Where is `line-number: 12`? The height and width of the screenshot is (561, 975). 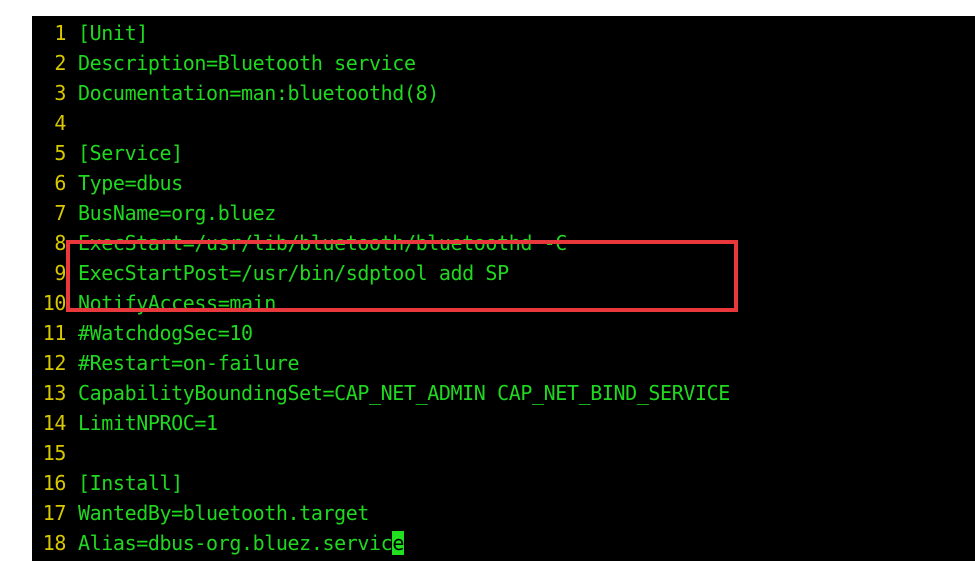
line-number: 12 is located at coordinates (54, 363).